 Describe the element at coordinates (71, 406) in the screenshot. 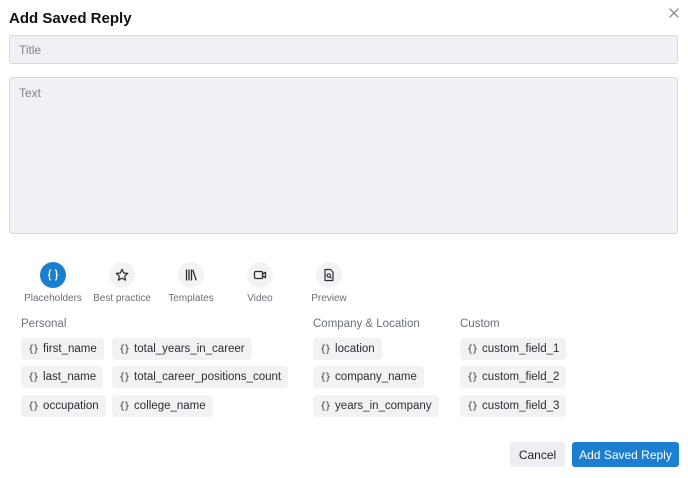

I see `chip-label: occupation` at that location.